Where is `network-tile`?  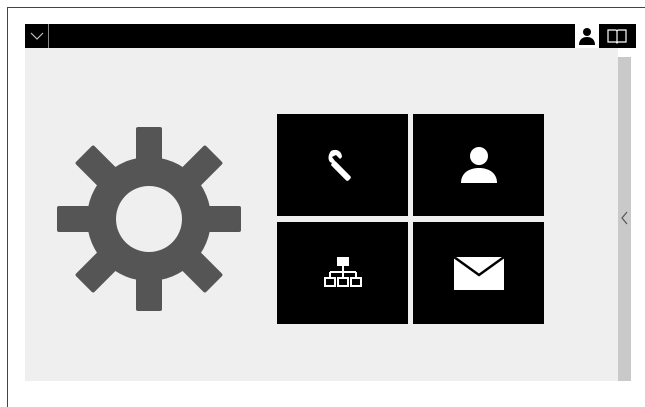
network-tile is located at coordinates (342, 273).